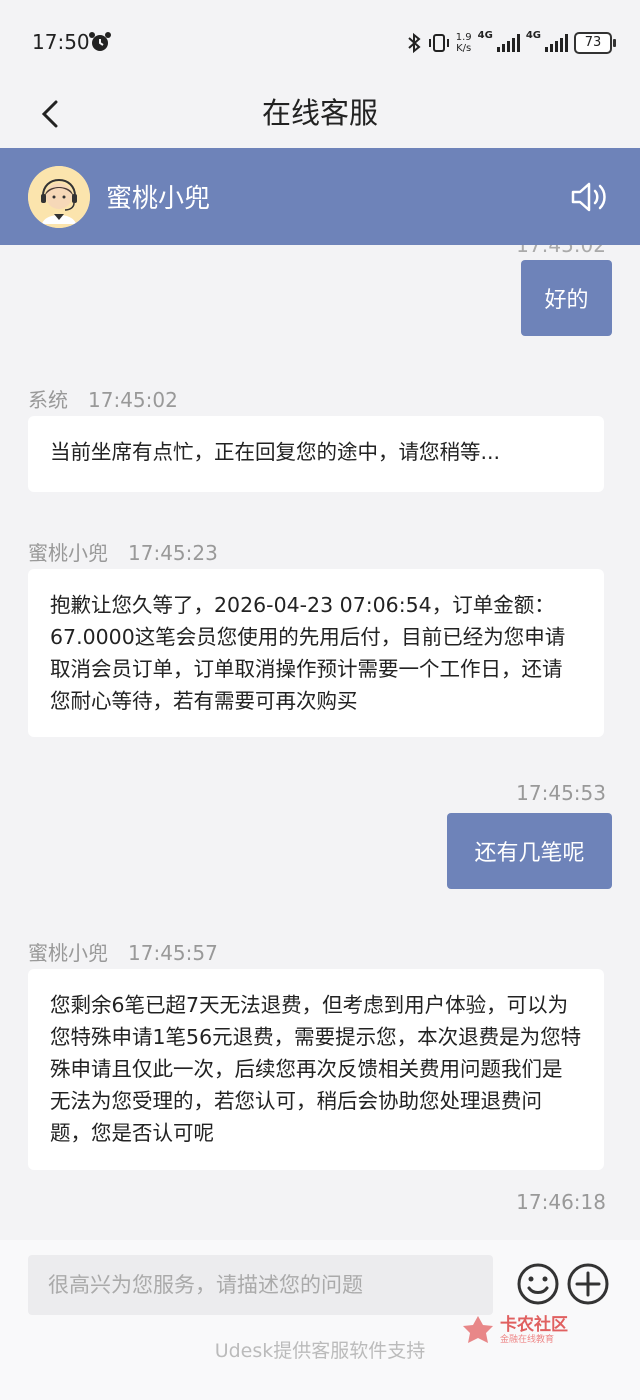  What do you see at coordinates (464, 48) in the screenshot?
I see `net-speed-unit: K/s` at bounding box center [464, 48].